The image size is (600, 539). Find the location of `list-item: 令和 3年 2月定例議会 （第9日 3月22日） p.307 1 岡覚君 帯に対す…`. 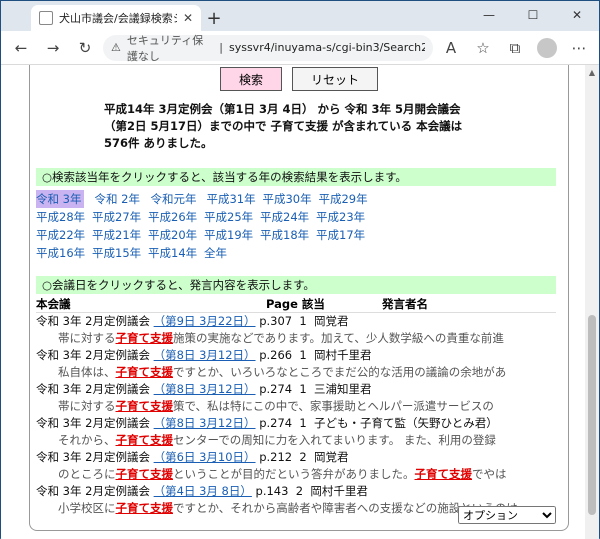

list-item: 令和 3年 2月定例議会 （第9日 3月22日） p.307 1 岡覚君 帯に対す… is located at coordinates (296, 330).